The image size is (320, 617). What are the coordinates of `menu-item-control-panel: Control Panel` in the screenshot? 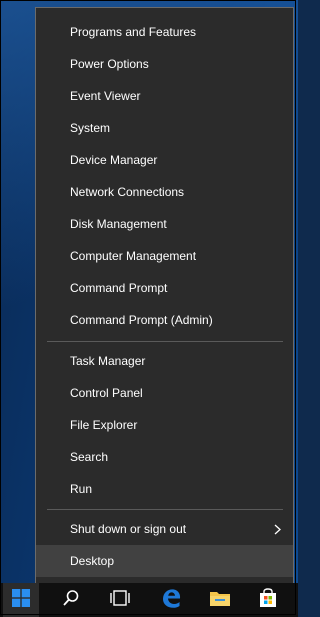 It's located at (164, 393).